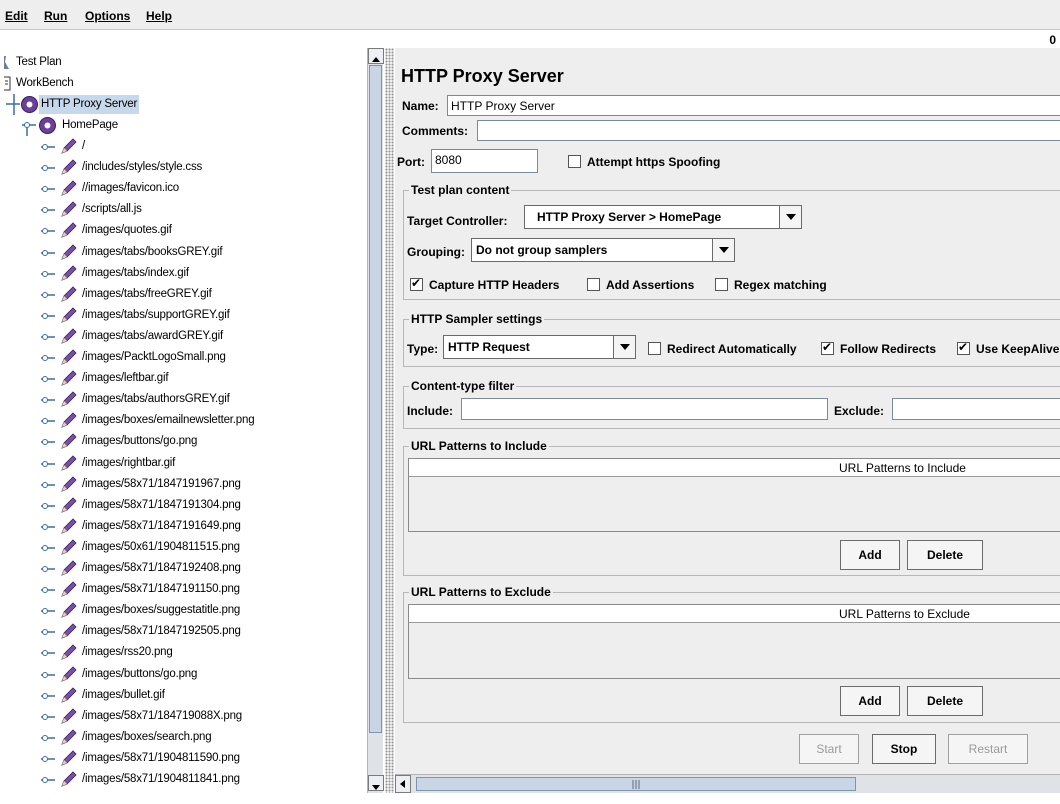 The width and height of the screenshot is (1060, 804). I want to click on tree-node-sampler: /images/58x71/1904811841.png, so click(186, 779).